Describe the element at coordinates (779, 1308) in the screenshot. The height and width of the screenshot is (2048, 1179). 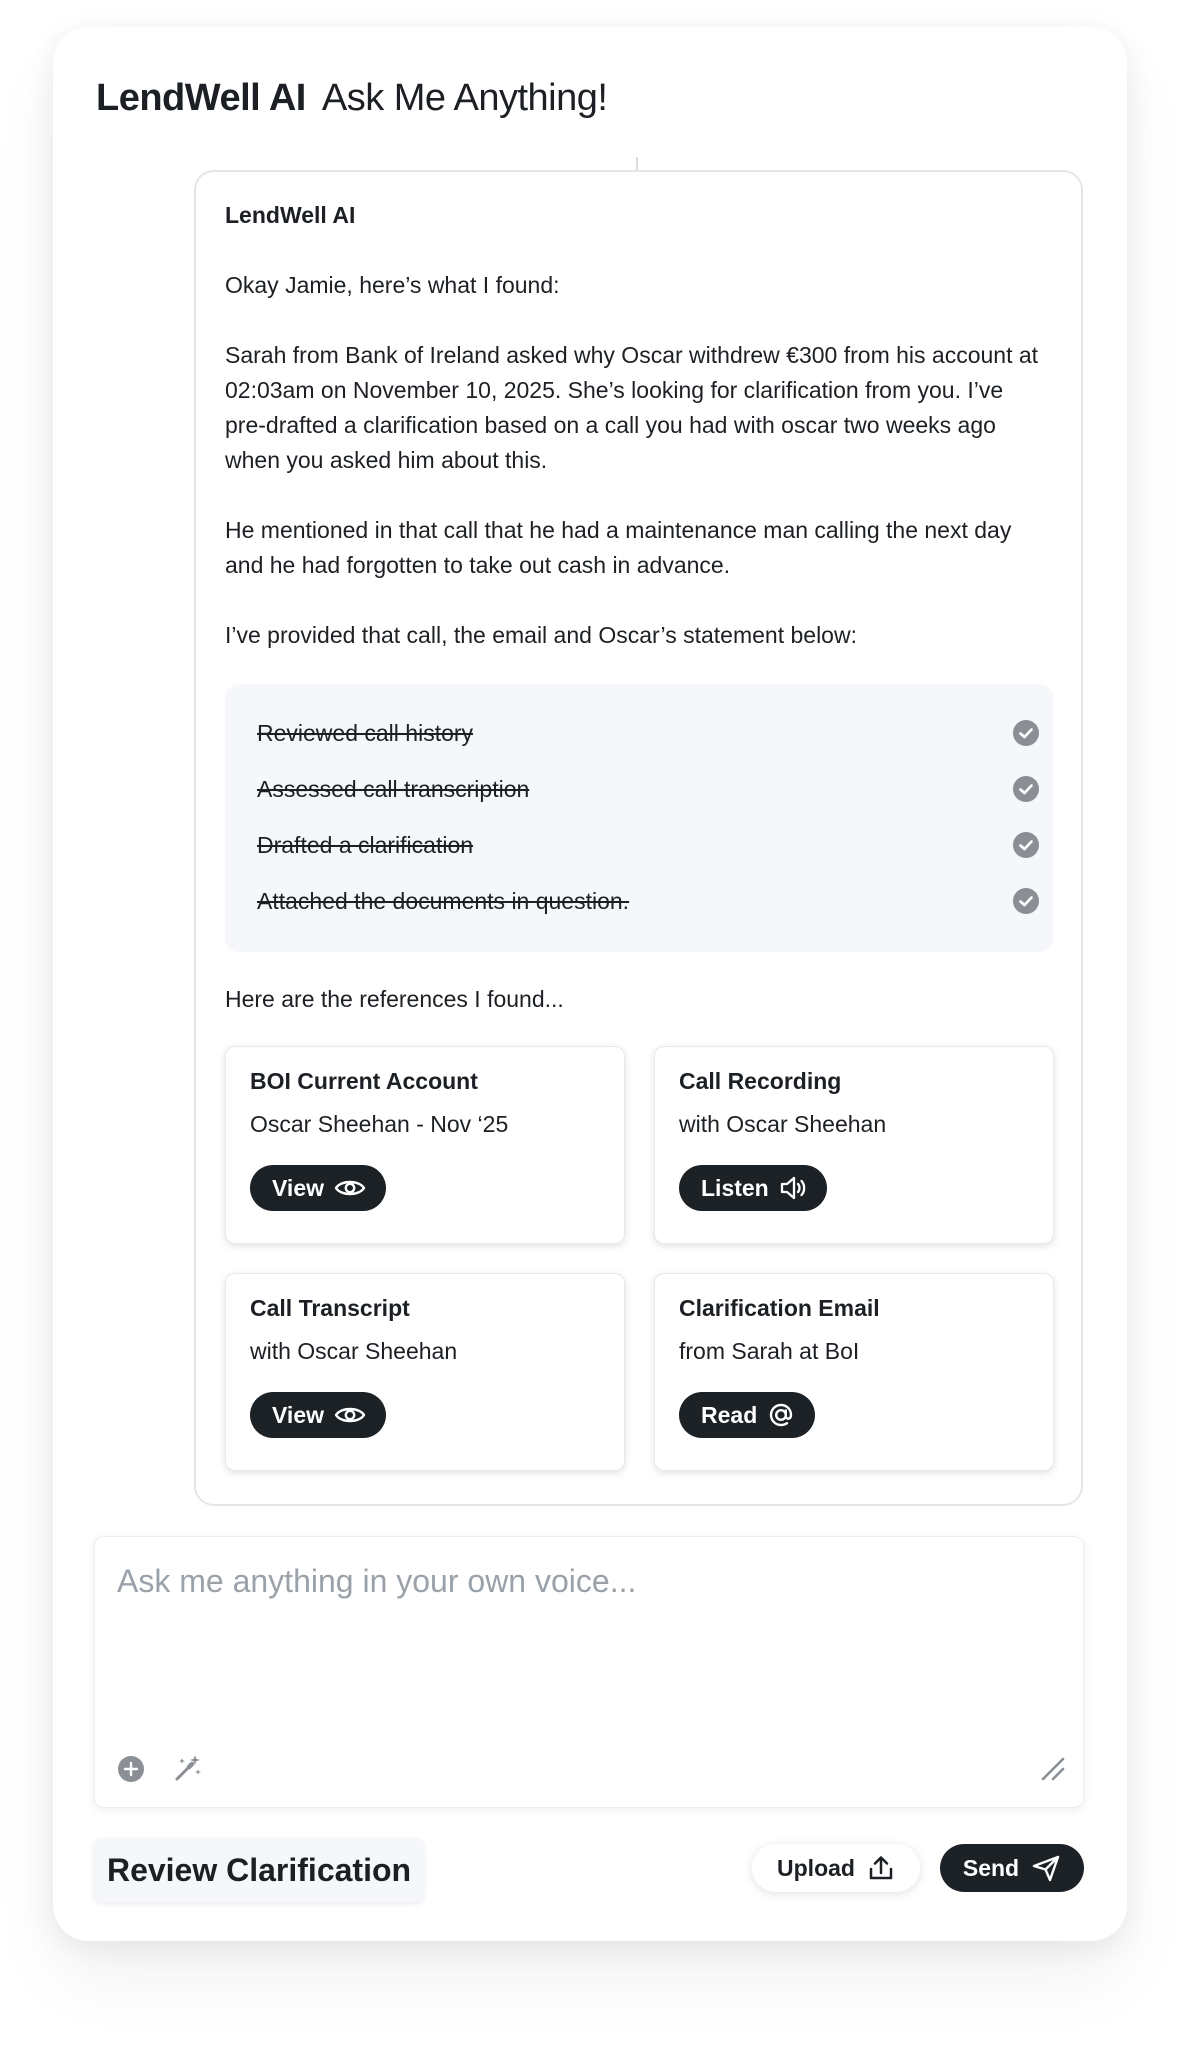
I see `reference-title: Clarification Email` at that location.